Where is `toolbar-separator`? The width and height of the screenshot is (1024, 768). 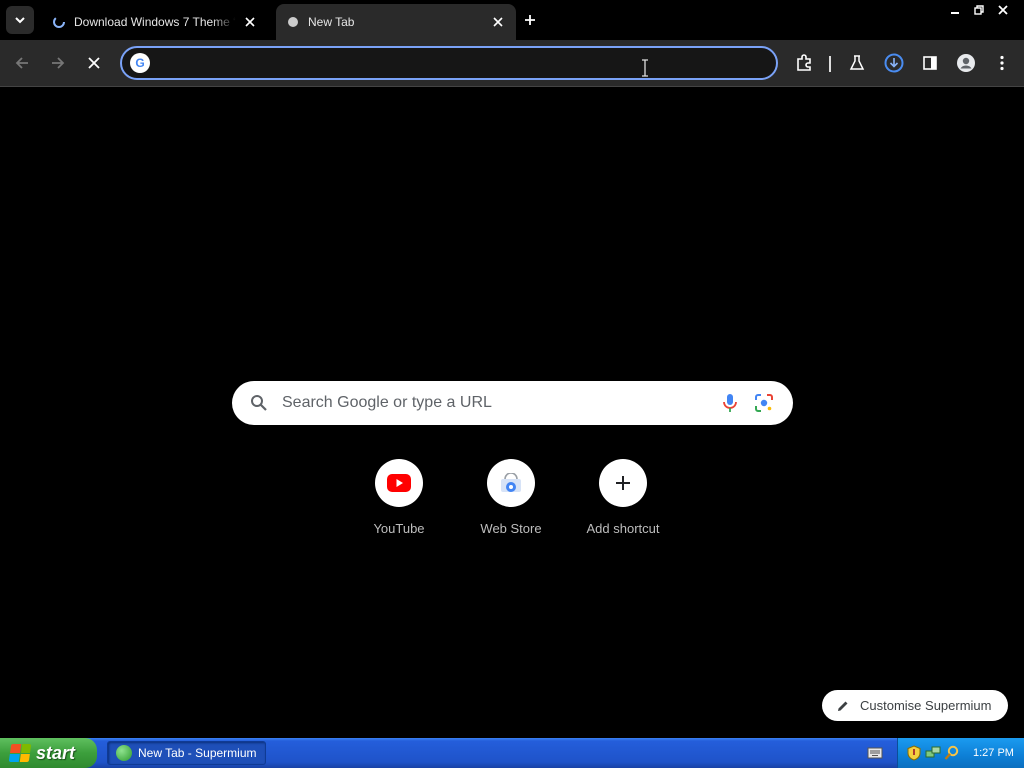 toolbar-separator is located at coordinates (830, 64).